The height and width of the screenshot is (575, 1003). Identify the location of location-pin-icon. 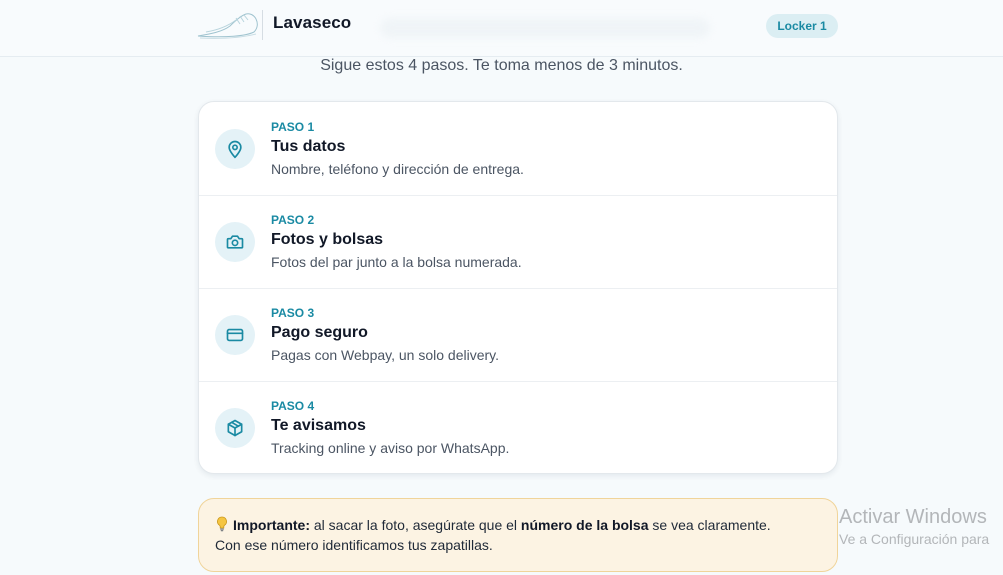
(235, 149).